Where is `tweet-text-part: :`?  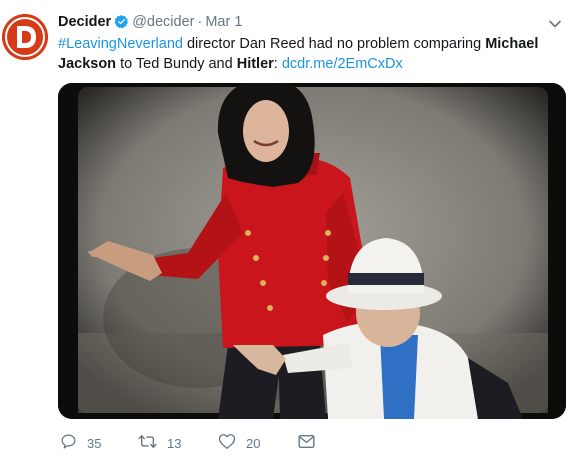
tweet-text-part: : is located at coordinates (277, 64).